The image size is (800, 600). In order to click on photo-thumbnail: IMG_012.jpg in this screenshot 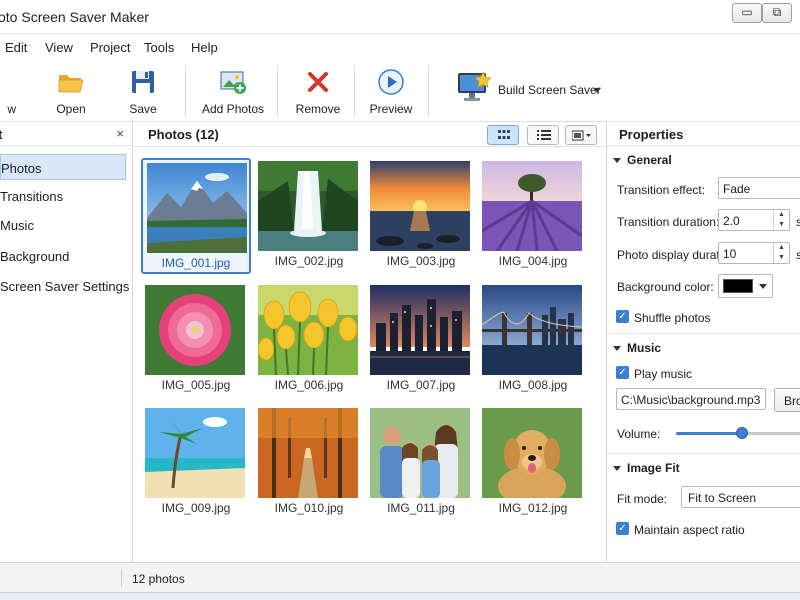, I will do `click(533, 463)`.